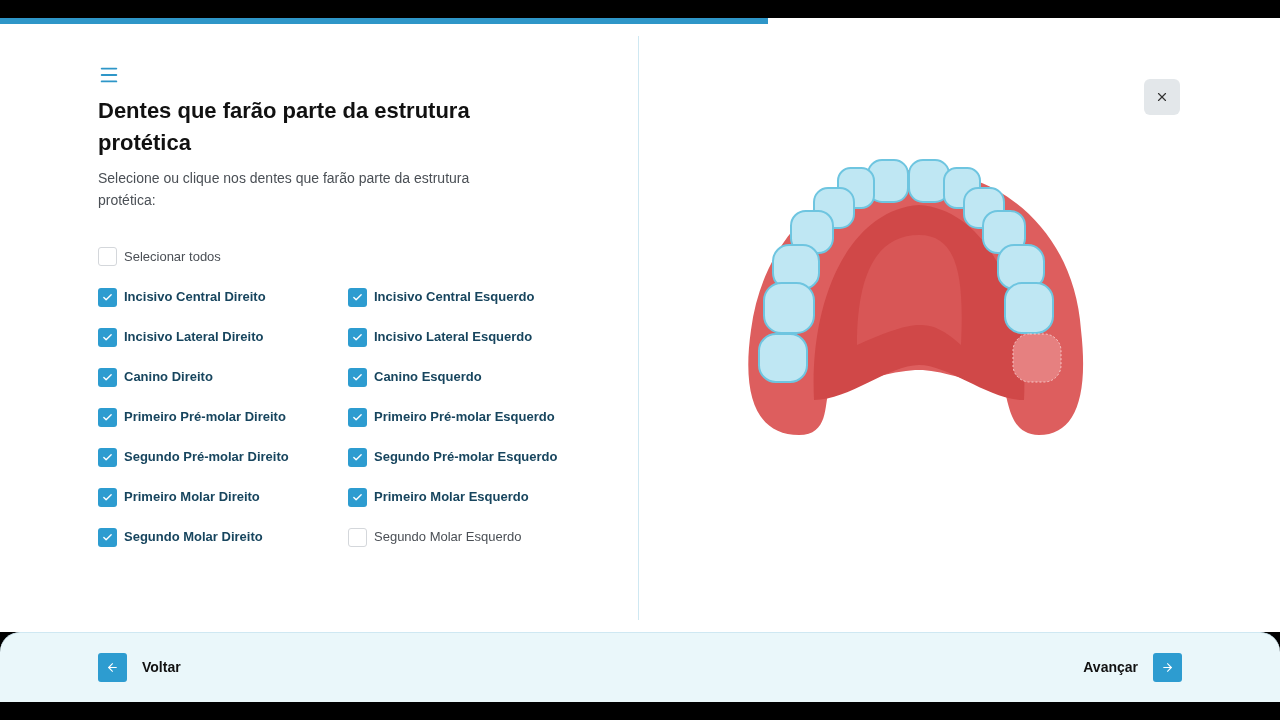 The height and width of the screenshot is (720, 1280). Describe the element at coordinates (194, 337) in the screenshot. I see `tooth-label: Incisivo Lateral Direito` at that location.